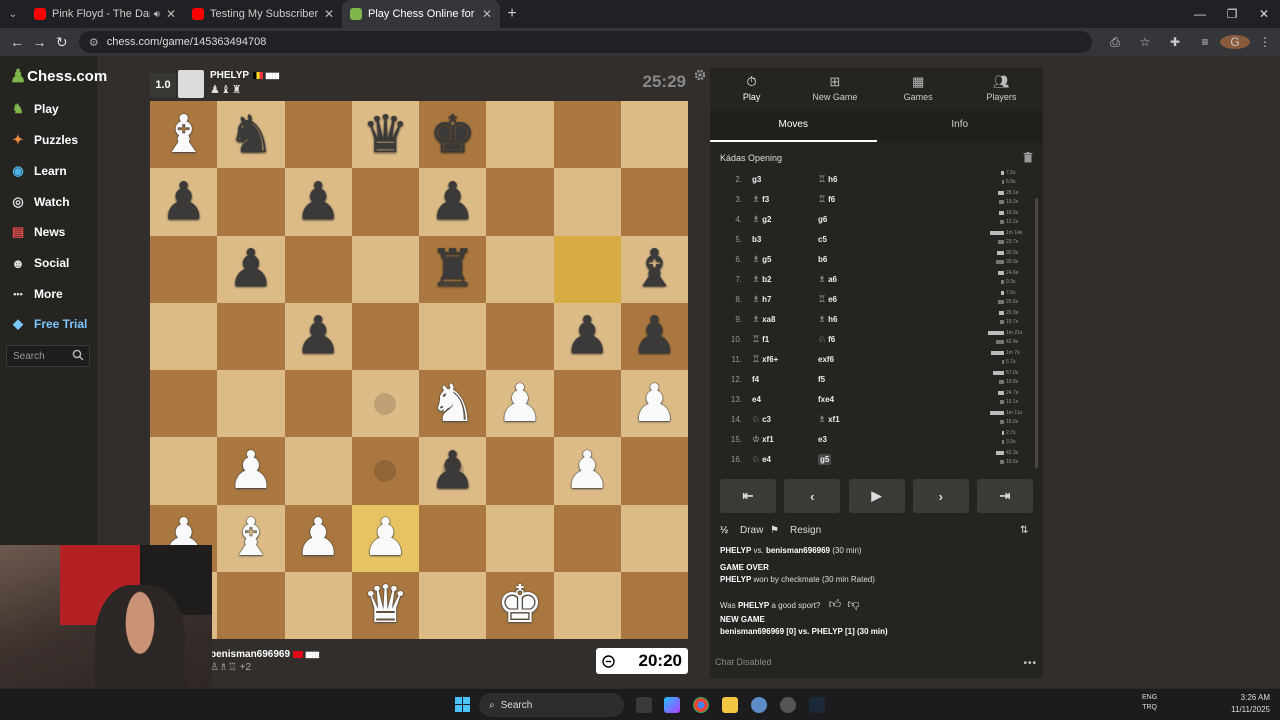  I want to click on square-h3, so click(654, 471).